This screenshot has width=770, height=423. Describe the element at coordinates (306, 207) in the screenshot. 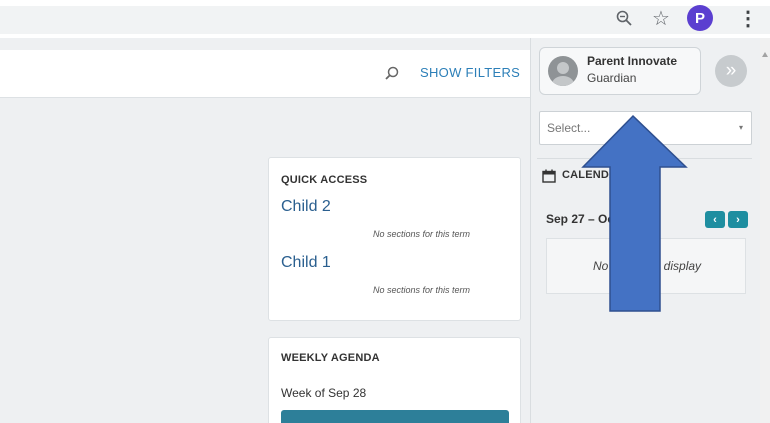

I see `child-link: Child 2` at that location.